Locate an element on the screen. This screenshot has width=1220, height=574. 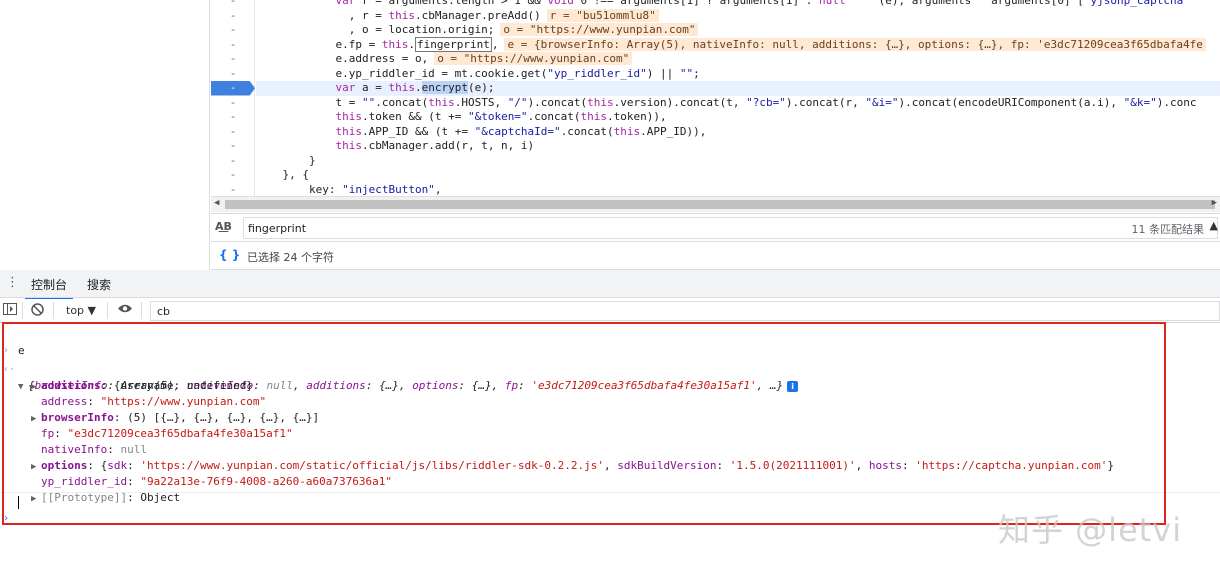
drawer-tabbar: ⋮ 控制台 搜索 is located at coordinates (610, 285).